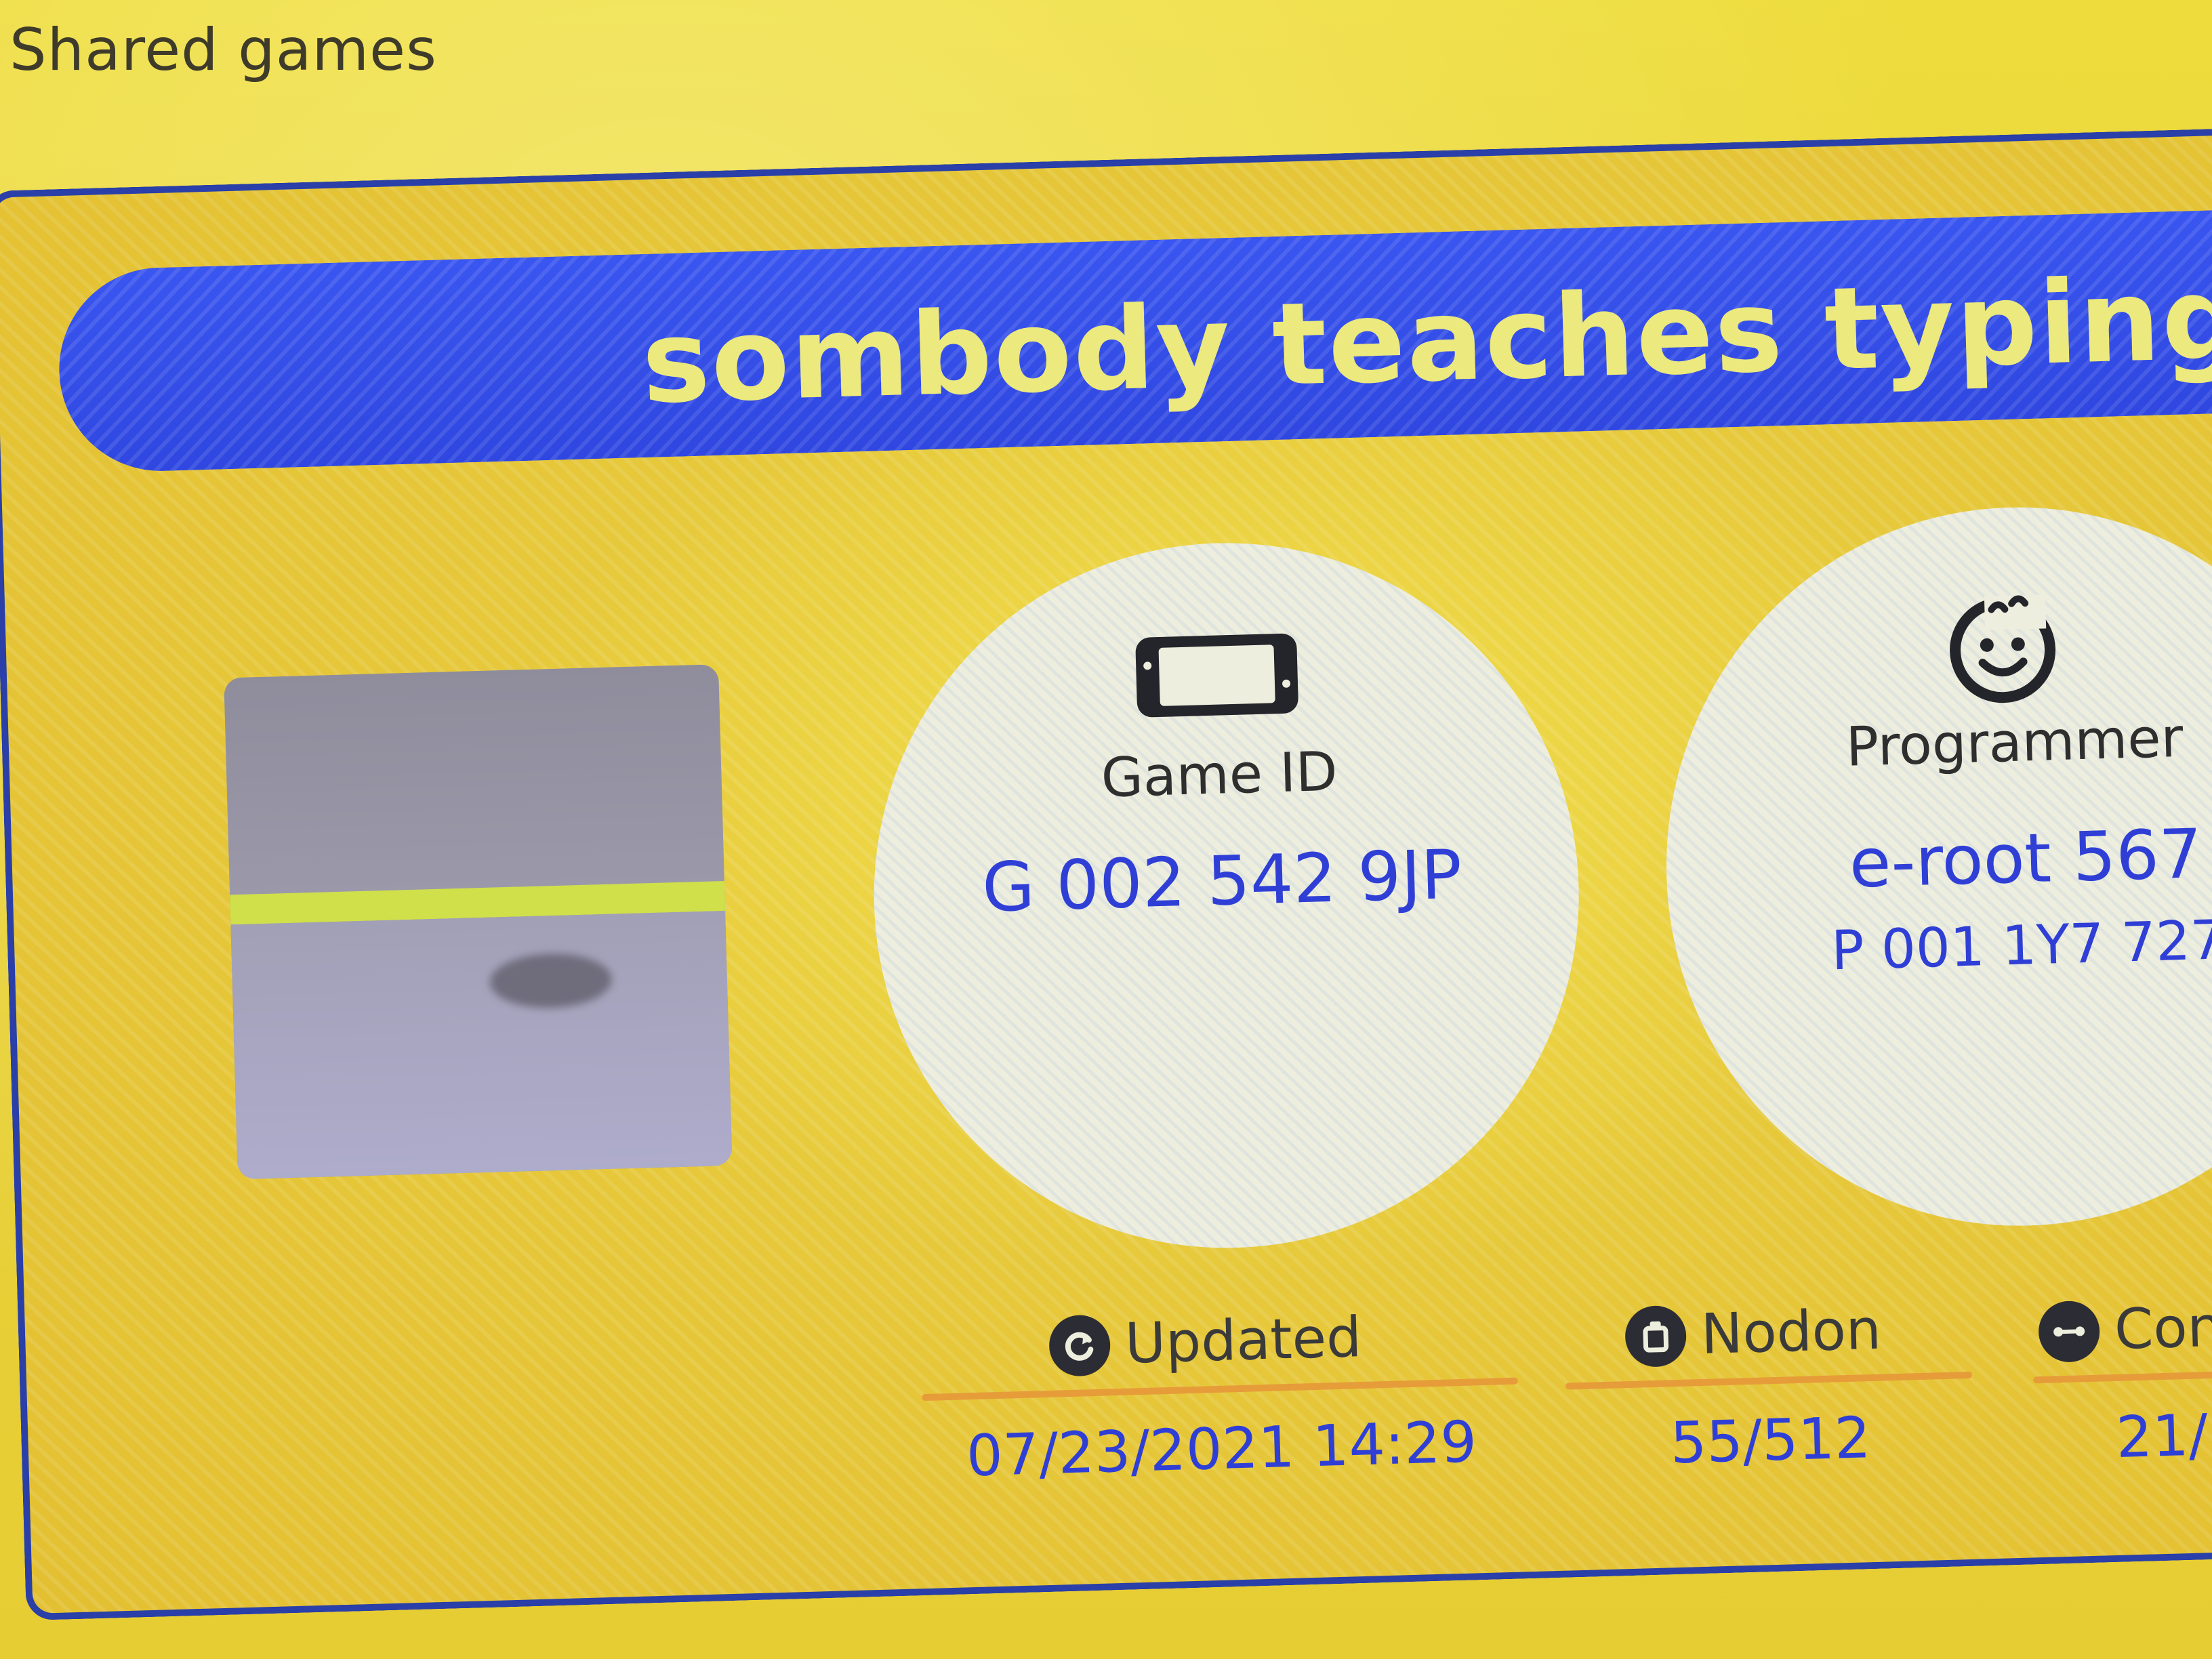  Describe the element at coordinates (2163, 1436) in the screenshot. I see `stat-connections-value: 21/1` at that location.